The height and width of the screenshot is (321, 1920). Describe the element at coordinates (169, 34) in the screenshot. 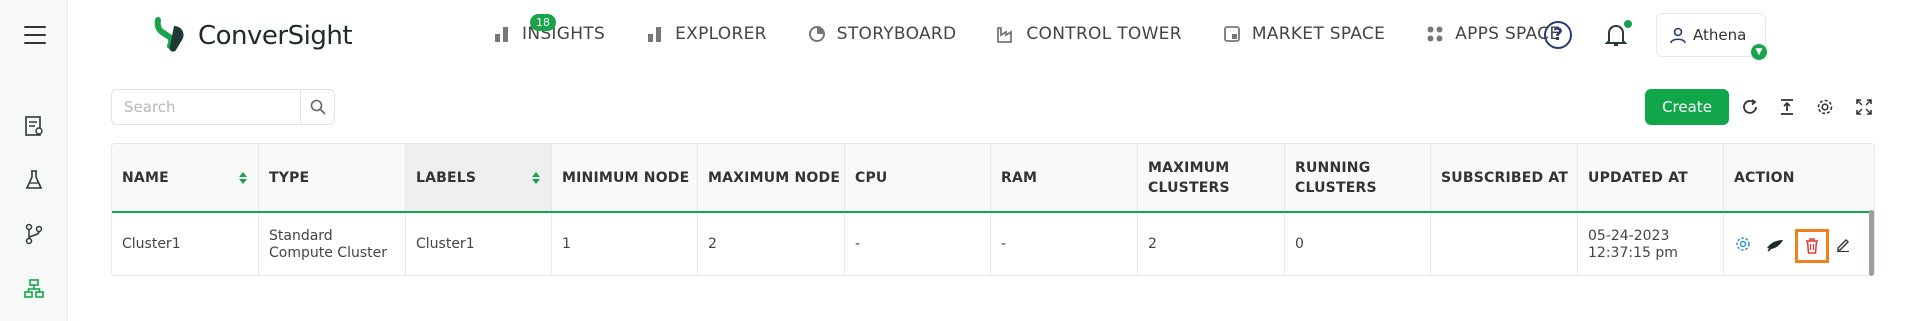

I see `conversight-logo-icon` at that location.